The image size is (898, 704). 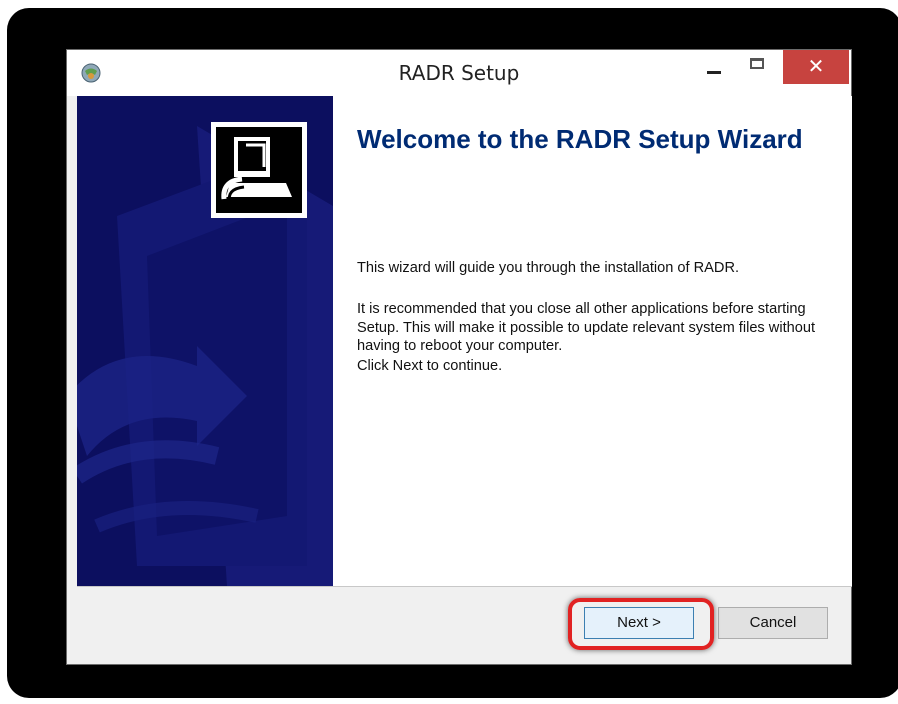 I want to click on window-title: RADR Setup, so click(x=459, y=73).